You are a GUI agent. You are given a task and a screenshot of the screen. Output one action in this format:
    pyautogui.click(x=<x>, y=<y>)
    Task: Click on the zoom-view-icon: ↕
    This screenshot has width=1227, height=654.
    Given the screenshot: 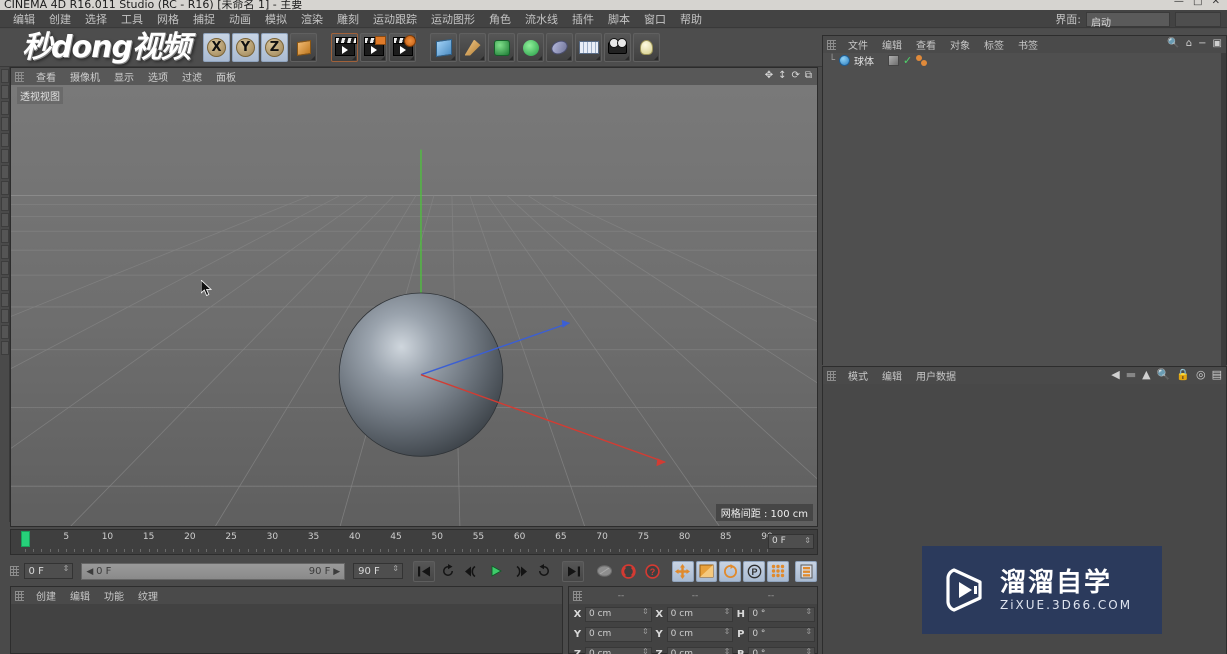 What is the action you would take?
    pyautogui.click(x=782, y=75)
    